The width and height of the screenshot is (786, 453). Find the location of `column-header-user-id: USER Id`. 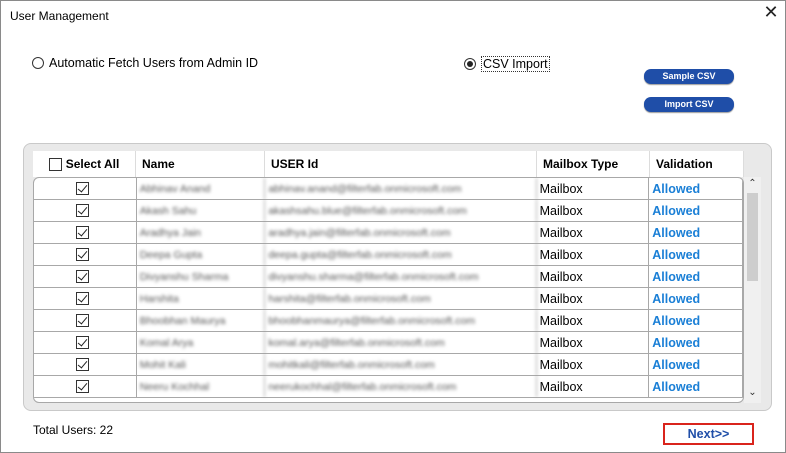

column-header-user-id: USER Id is located at coordinates (401, 164).